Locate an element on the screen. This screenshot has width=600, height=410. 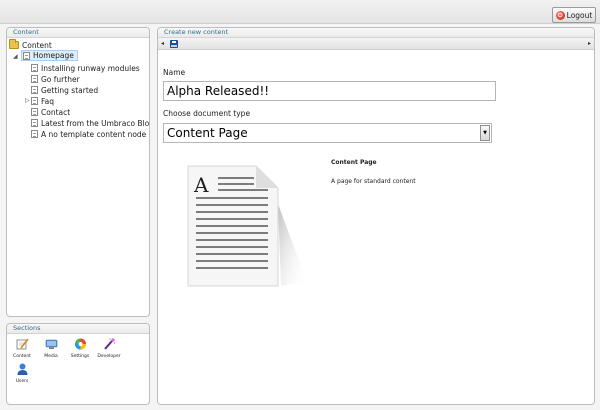
content-panel-title: Content is located at coordinates (78, 33).